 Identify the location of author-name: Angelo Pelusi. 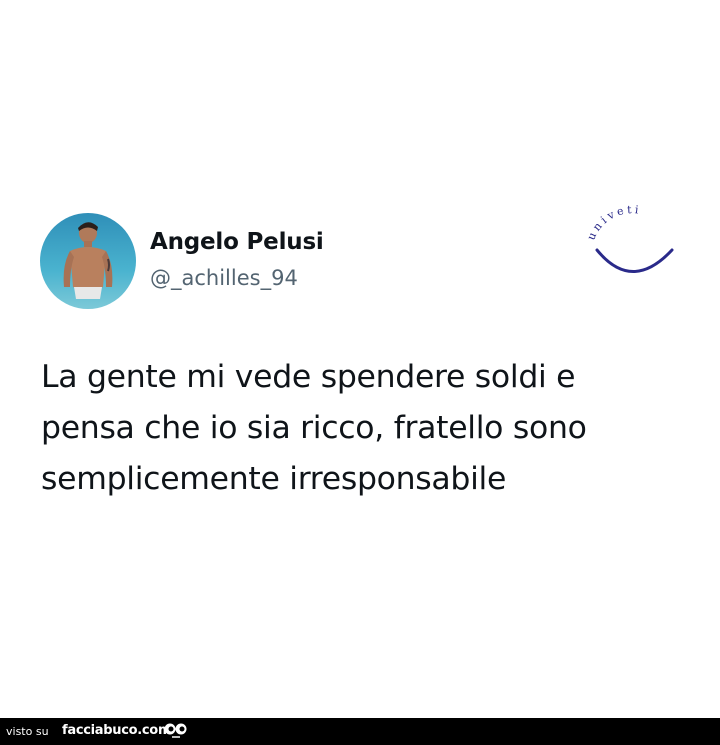
(237, 242).